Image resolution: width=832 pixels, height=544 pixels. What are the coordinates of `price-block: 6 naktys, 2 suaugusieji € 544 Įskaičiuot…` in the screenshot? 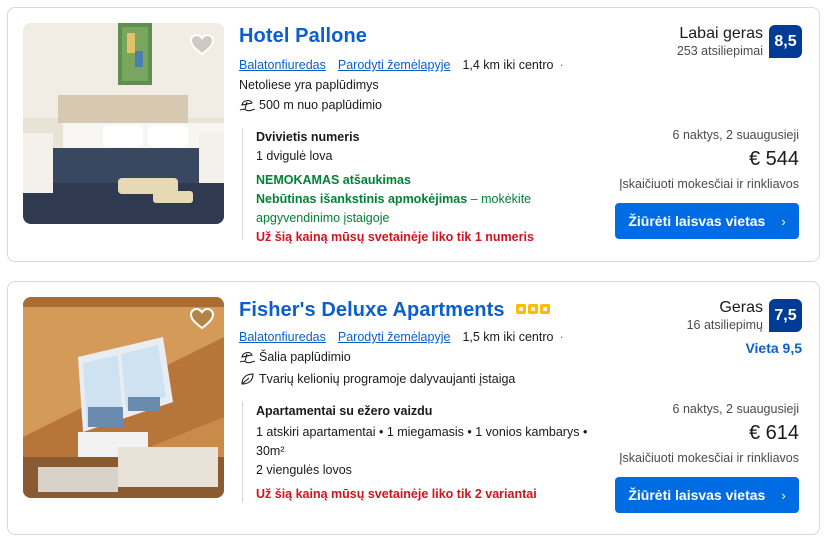 It's located at (709, 159).